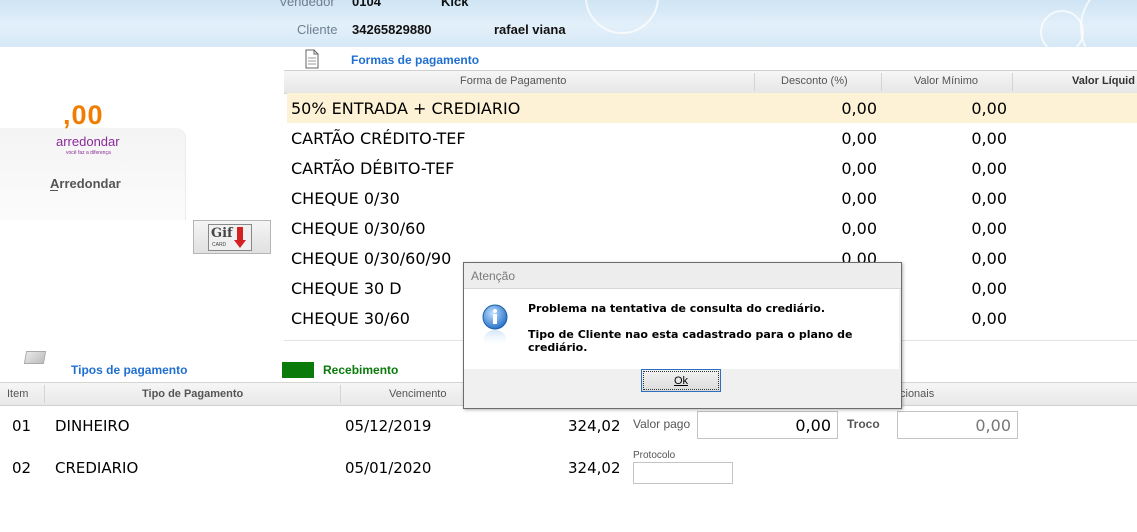 Image resolution: width=1137 pixels, height=532 pixels. Describe the element at coordinates (495, 330) in the screenshot. I see `info-icon` at that location.